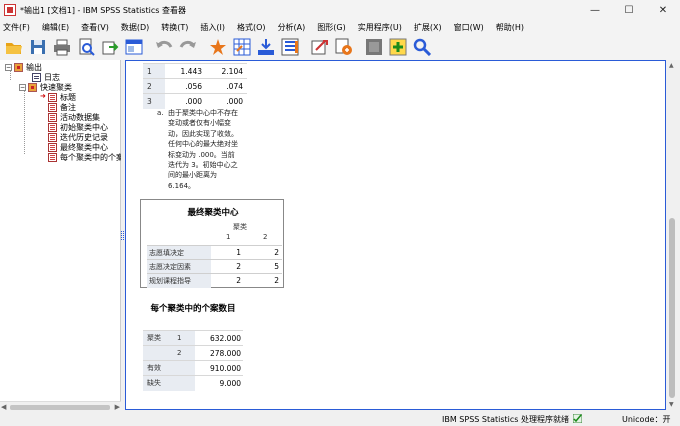 The width and height of the screenshot is (680, 426). I want to click on tree-node-cases-per-cluster-label: 每个聚类中的个案, so click(92, 157).